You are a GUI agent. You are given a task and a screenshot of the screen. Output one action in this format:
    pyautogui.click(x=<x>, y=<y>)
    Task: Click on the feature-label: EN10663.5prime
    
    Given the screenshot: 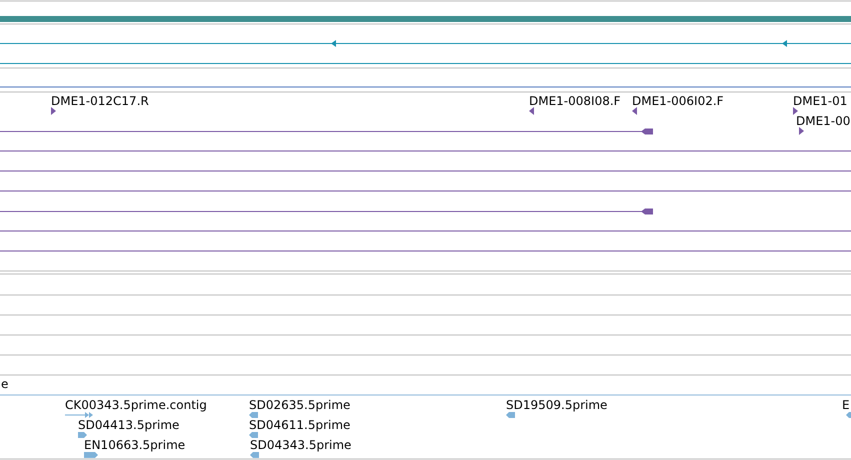 What is the action you would take?
    pyautogui.click(x=135, y=445)
    